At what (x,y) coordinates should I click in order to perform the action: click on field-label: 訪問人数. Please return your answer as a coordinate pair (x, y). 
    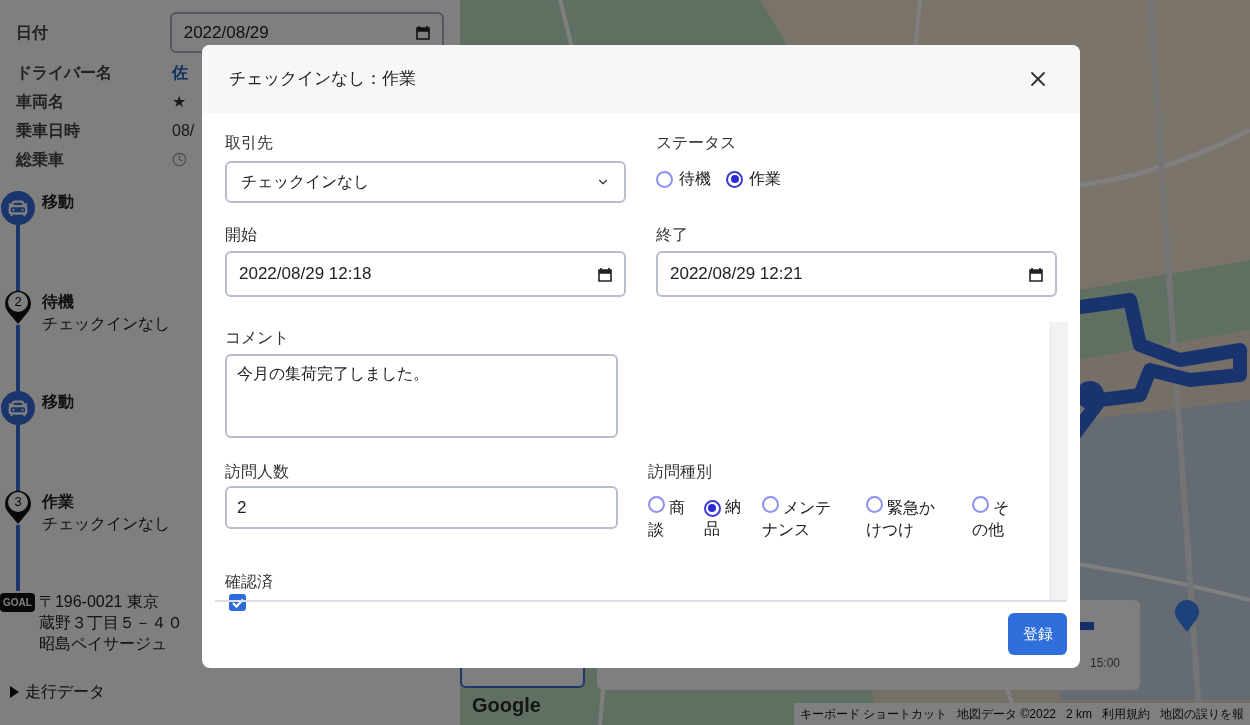
    Looking at the image, I should click on (257, 472).